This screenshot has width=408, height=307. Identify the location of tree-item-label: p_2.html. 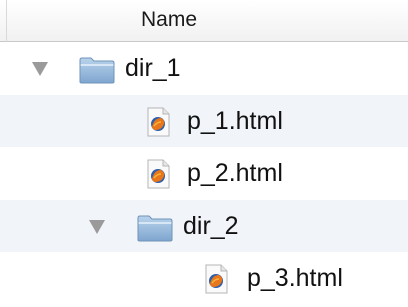
(235, 173).